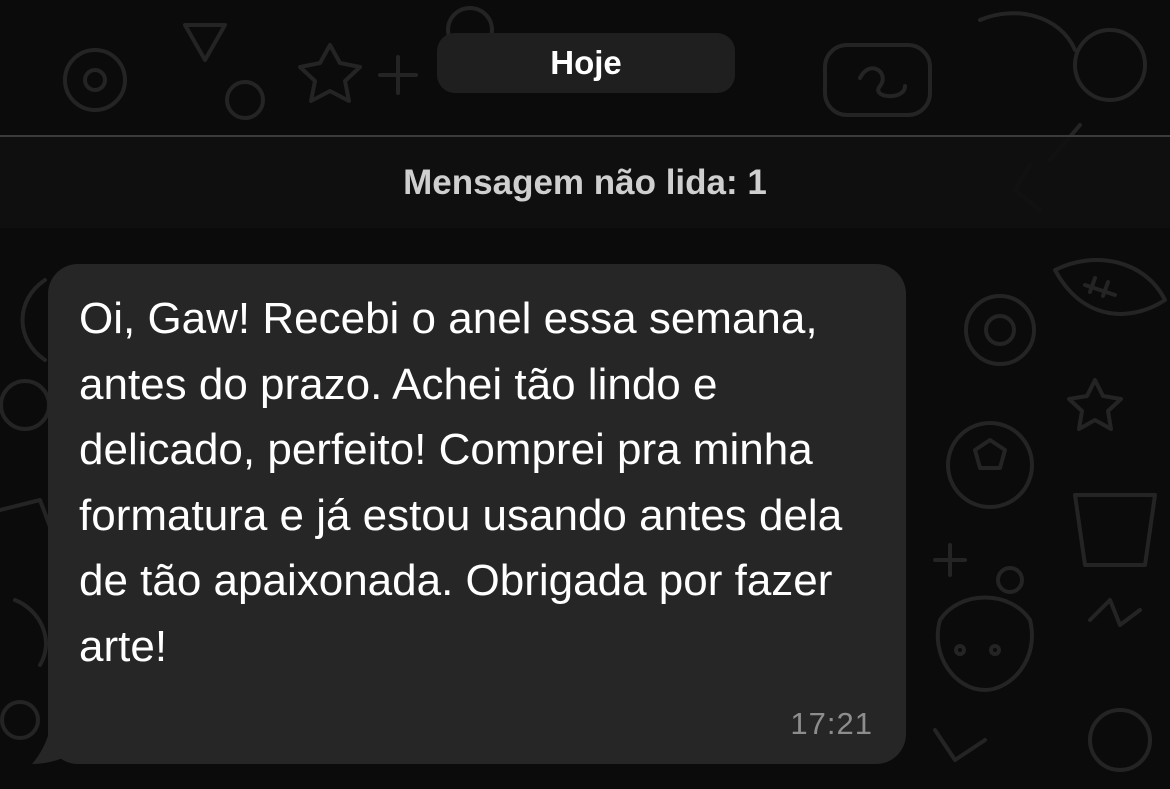 The width and height of the screenshot is (1170, 789). What do you see at coordinates (831, 723) in the screenshot?
I see `message-timestamp: 17:21` at bounding box center [831, 723].